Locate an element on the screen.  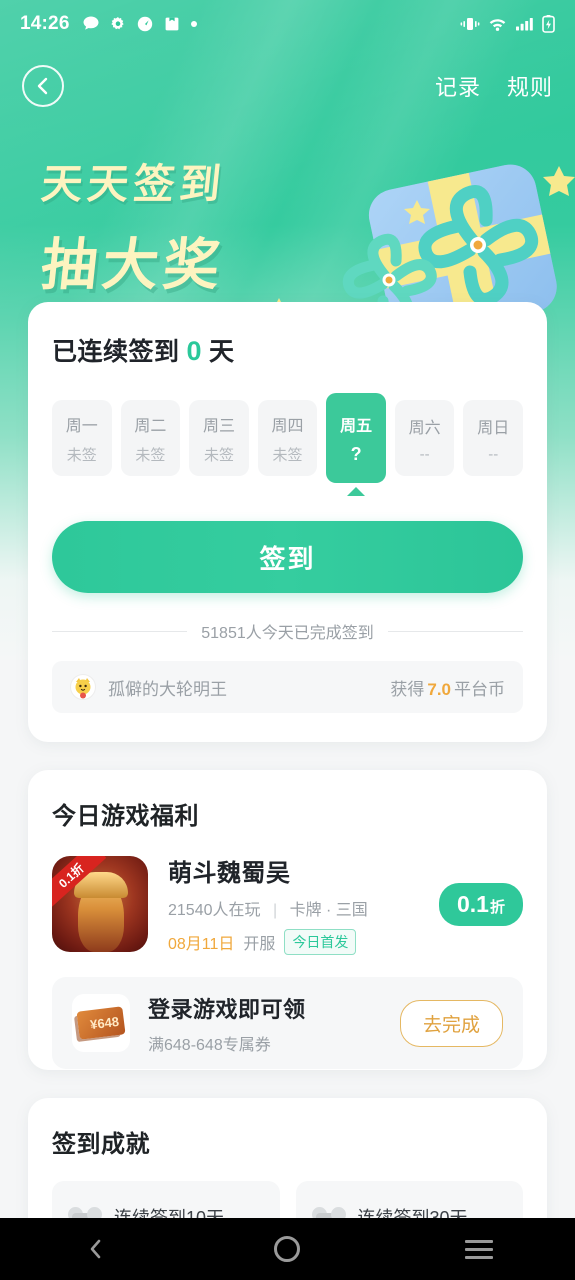
discount-value: 0.1 is located at coordinates (473, 903).